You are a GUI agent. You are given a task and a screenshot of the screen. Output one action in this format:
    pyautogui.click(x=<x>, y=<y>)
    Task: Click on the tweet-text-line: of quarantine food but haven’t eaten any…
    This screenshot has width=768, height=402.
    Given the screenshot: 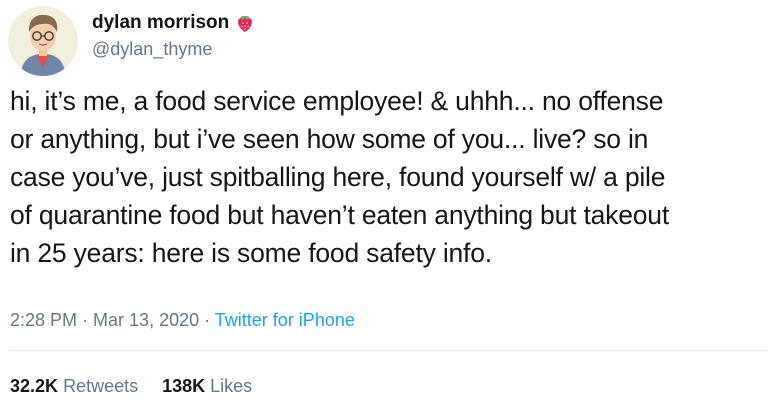 What is the action you would take?
    pyautogui.click(x=339, y=215)
    